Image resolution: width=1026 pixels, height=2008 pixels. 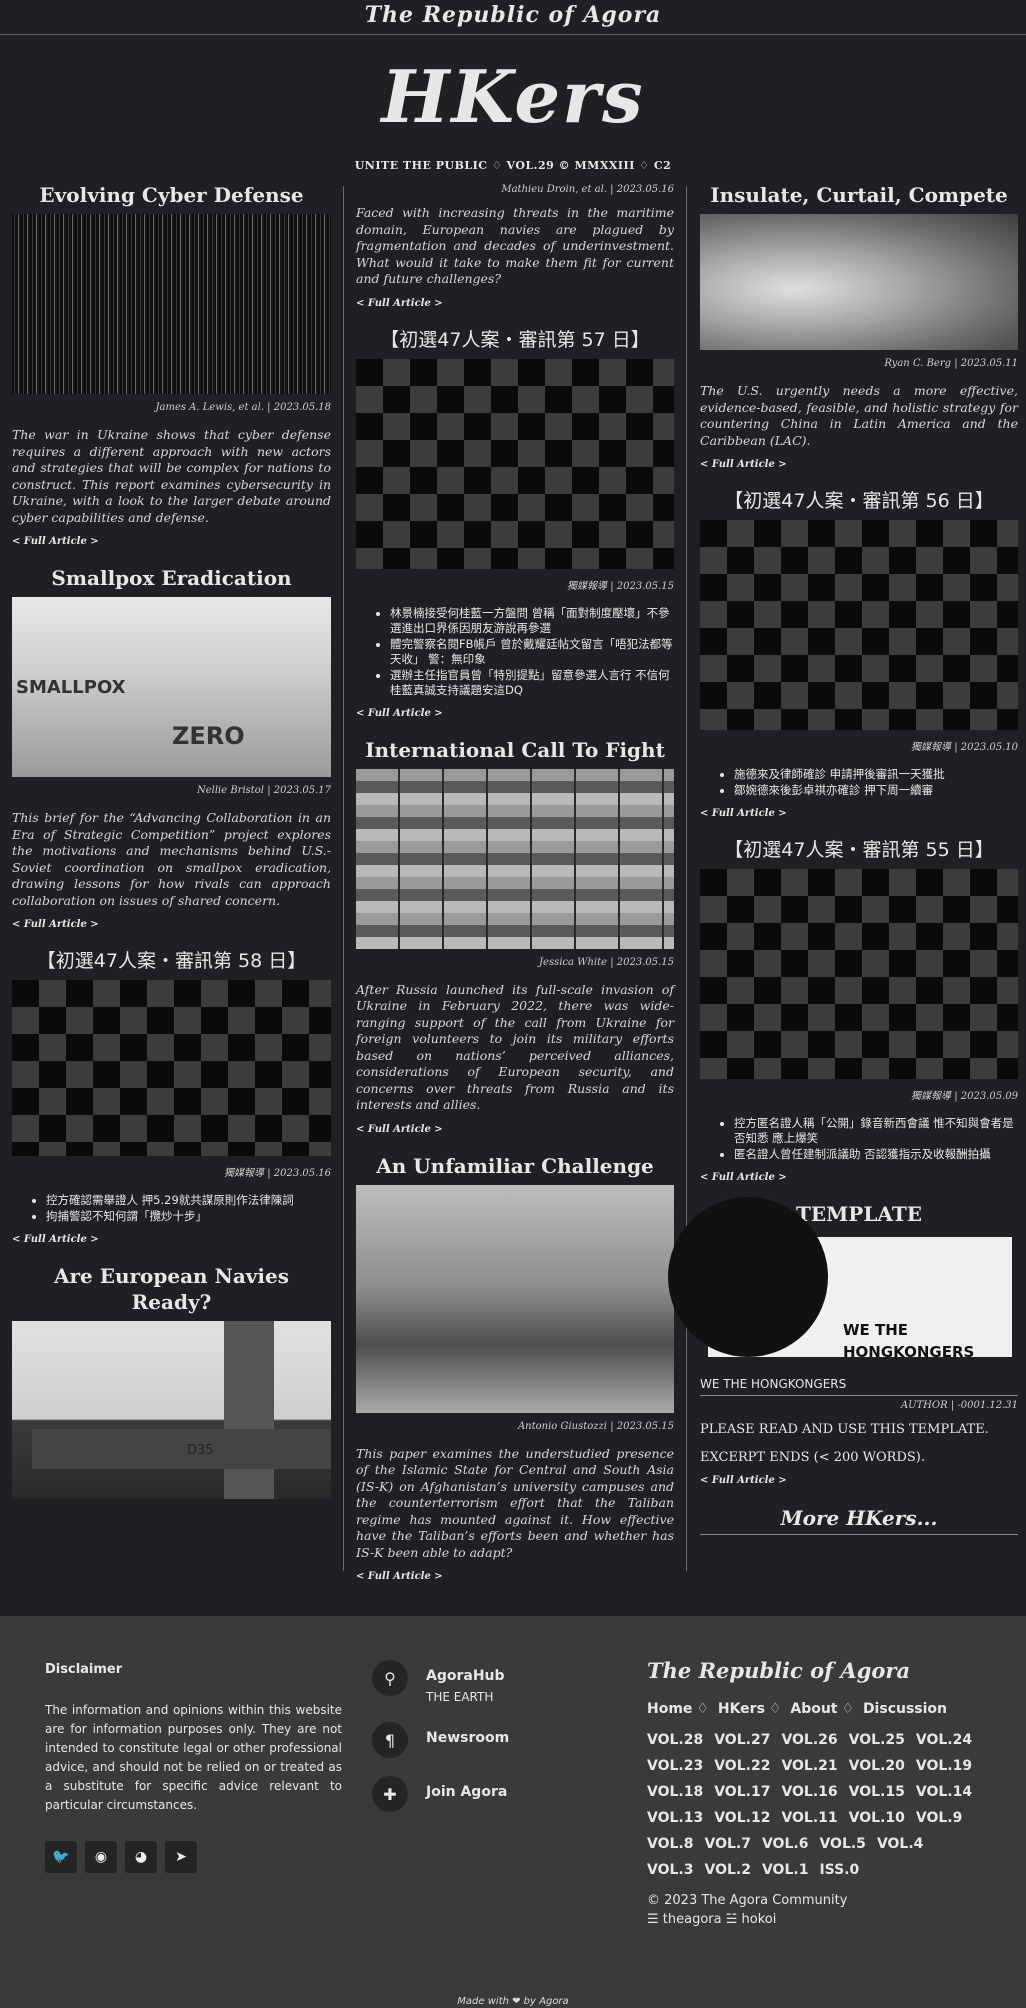 I want to click on reddit-icon: ◕, so click(x=141, y=1857).